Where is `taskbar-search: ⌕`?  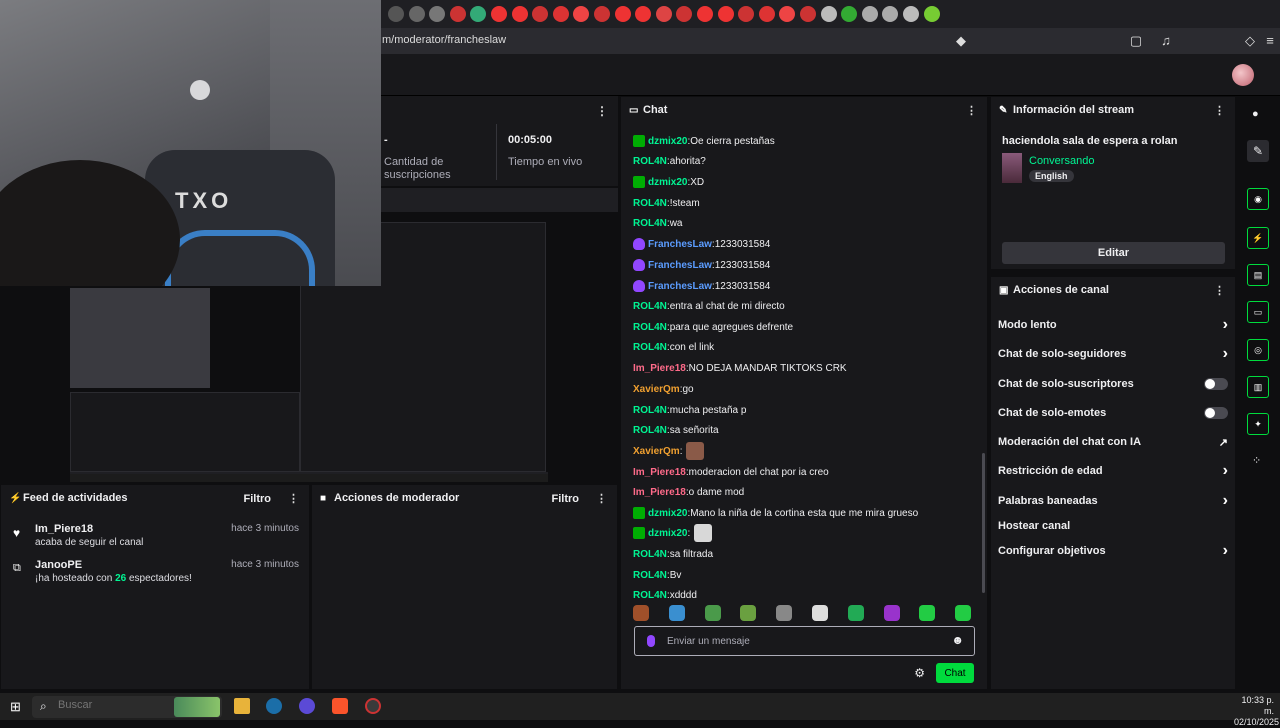
taskbar-search: ⌕ is located at coordinates (127, 707).